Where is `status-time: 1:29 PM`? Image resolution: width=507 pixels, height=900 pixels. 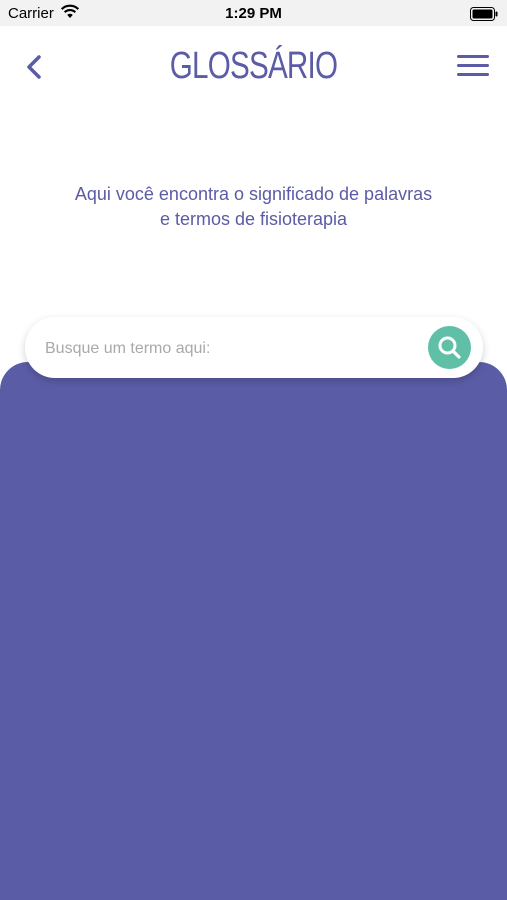
status-time: 1:29 PM is located at coordinates (253, 13).